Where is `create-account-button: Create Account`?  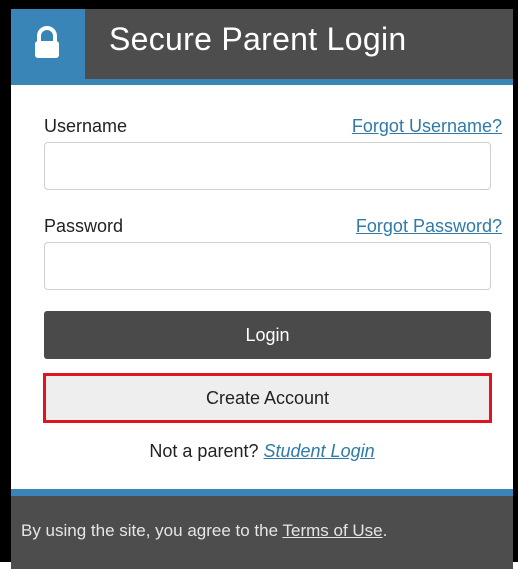
create-account-button: Create Account is located at coordinates (267, 398).